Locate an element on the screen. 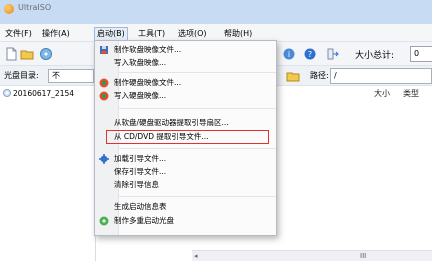 The width and height of the screenshot is (432, 261). help-icon: ? is located at coordinates (310, 54).